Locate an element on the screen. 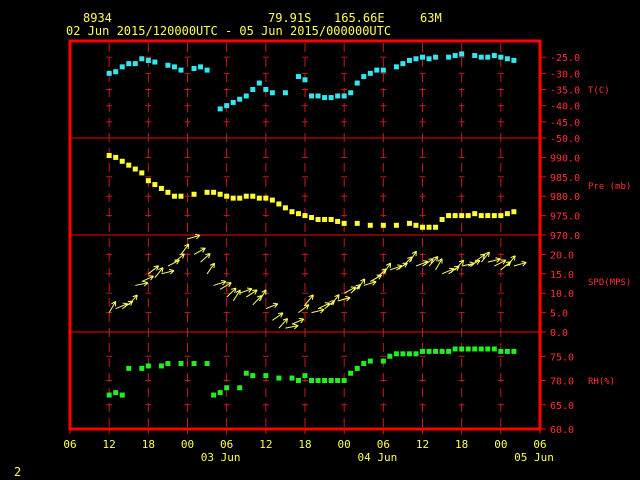 This screenshot has width=640, height=480. y-tick-label: 20.0 is located at coordinates (562, 255).